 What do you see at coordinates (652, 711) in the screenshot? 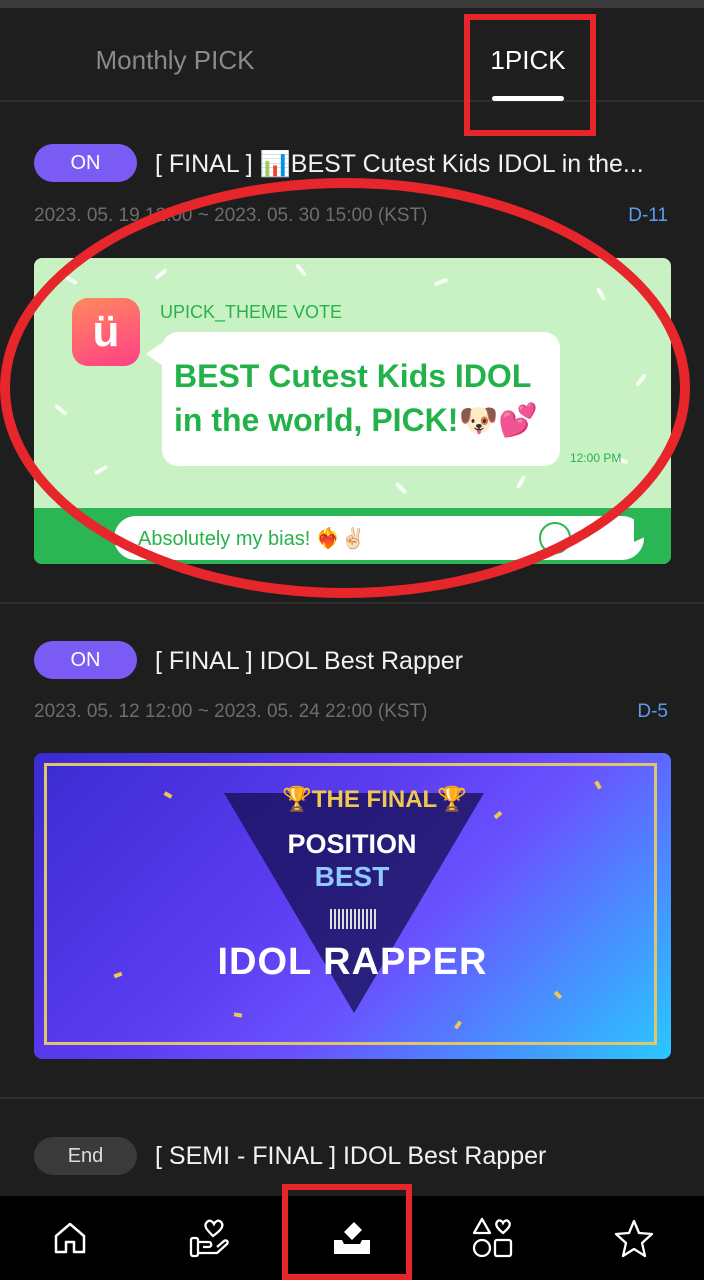
I see `dday-label: D-5` at bounding box center [652, 711].